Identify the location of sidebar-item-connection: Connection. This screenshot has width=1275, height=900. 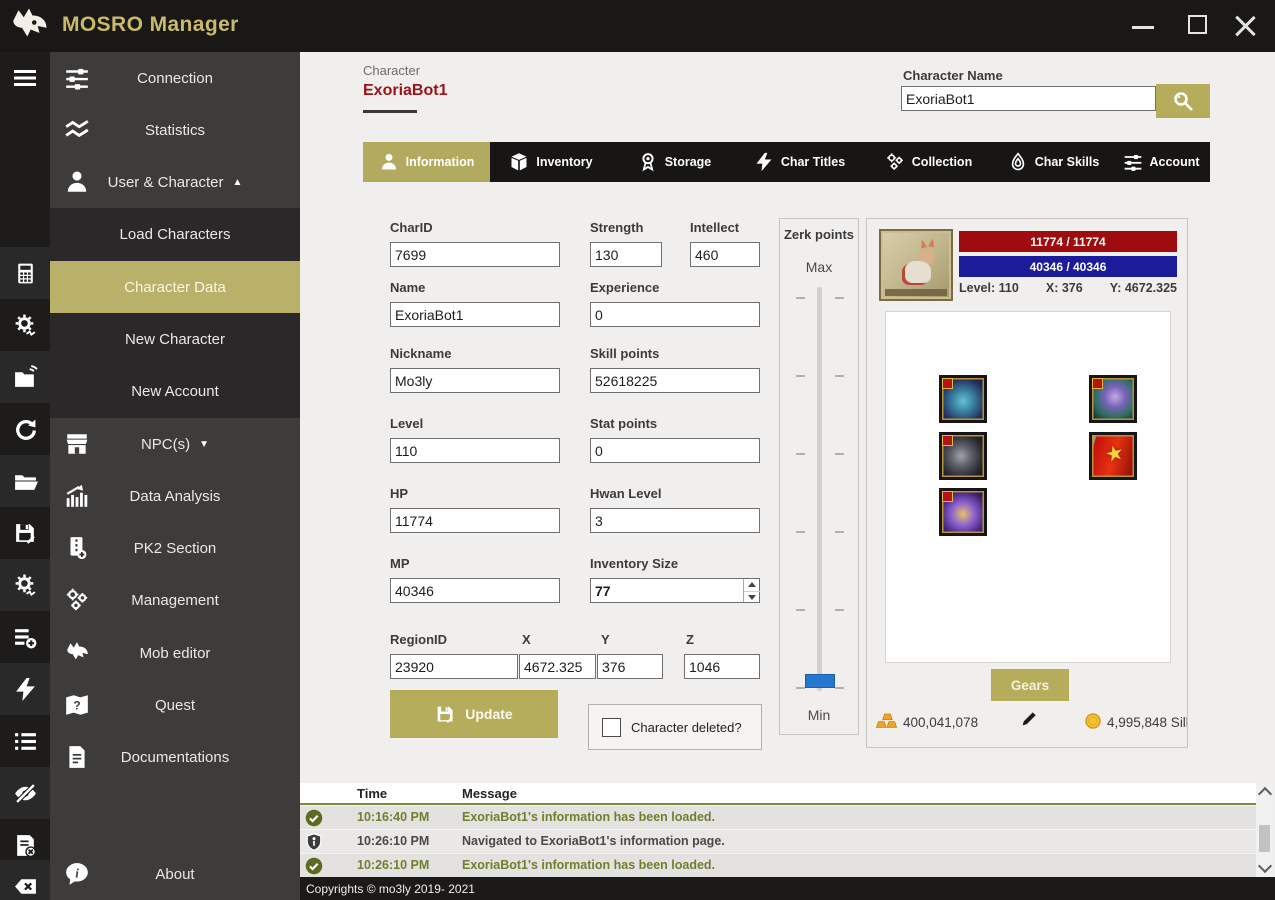
(175, 78).